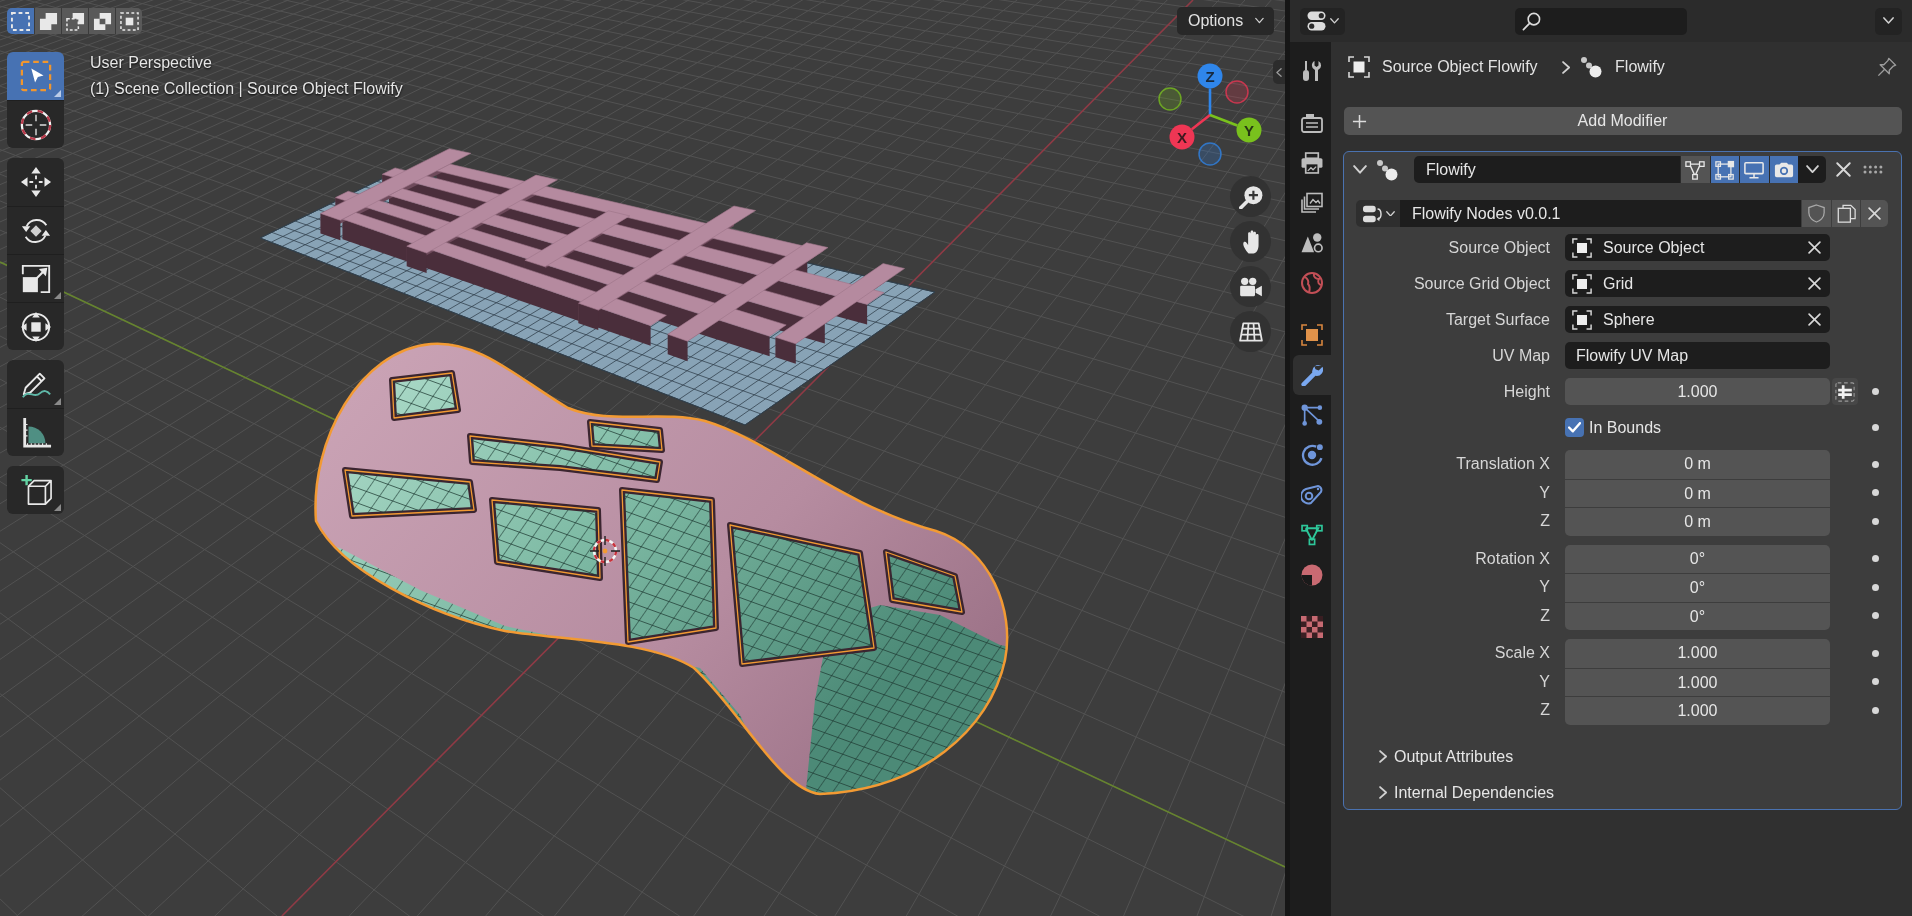  I want to click on monitor-icon, so click(1754, 169).